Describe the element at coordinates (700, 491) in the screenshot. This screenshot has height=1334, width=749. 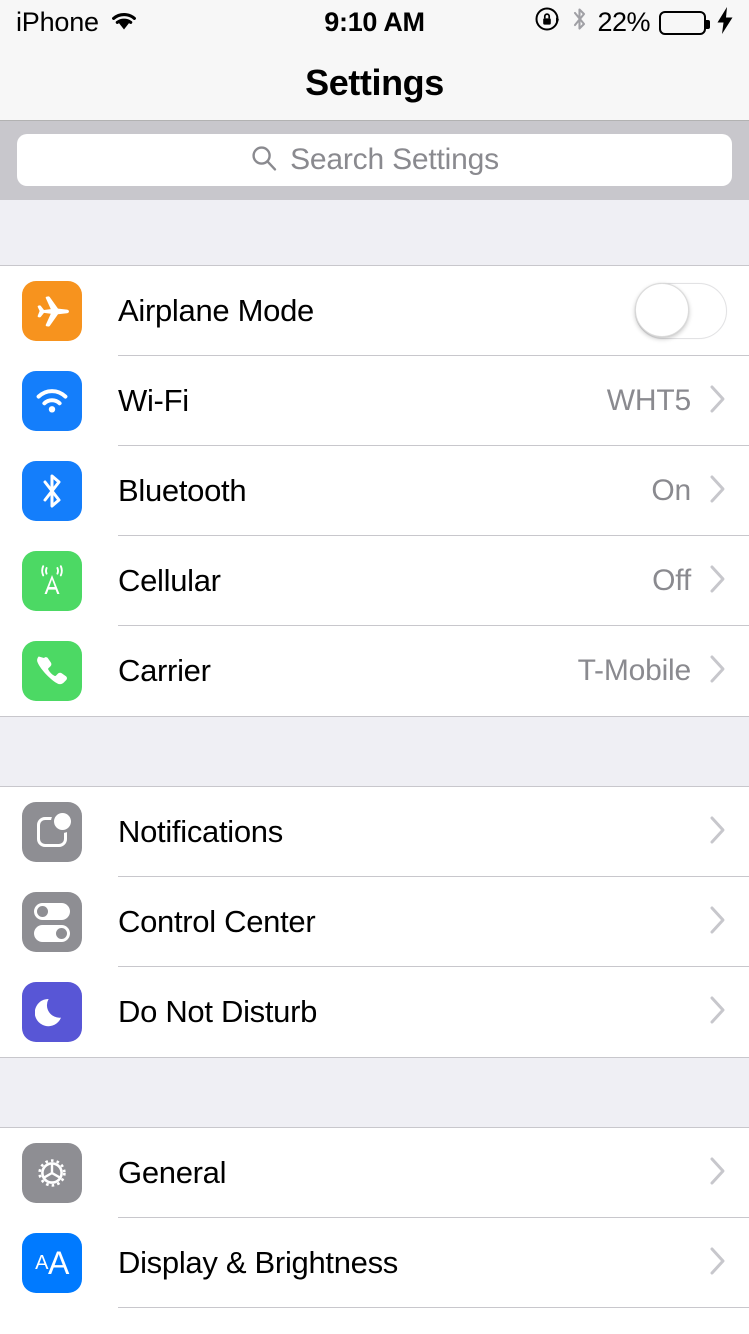
I see `settings-row-accessory: On` at that location.